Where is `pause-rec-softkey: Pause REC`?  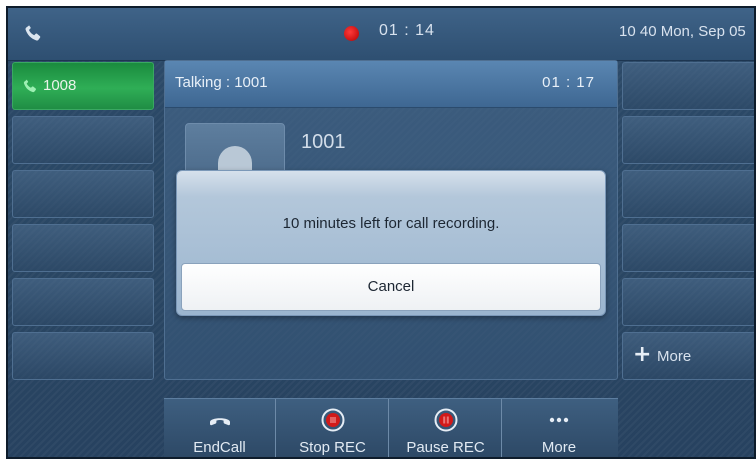 pause-rec-softkey: Pause REC is located at coordinates (446, 428).